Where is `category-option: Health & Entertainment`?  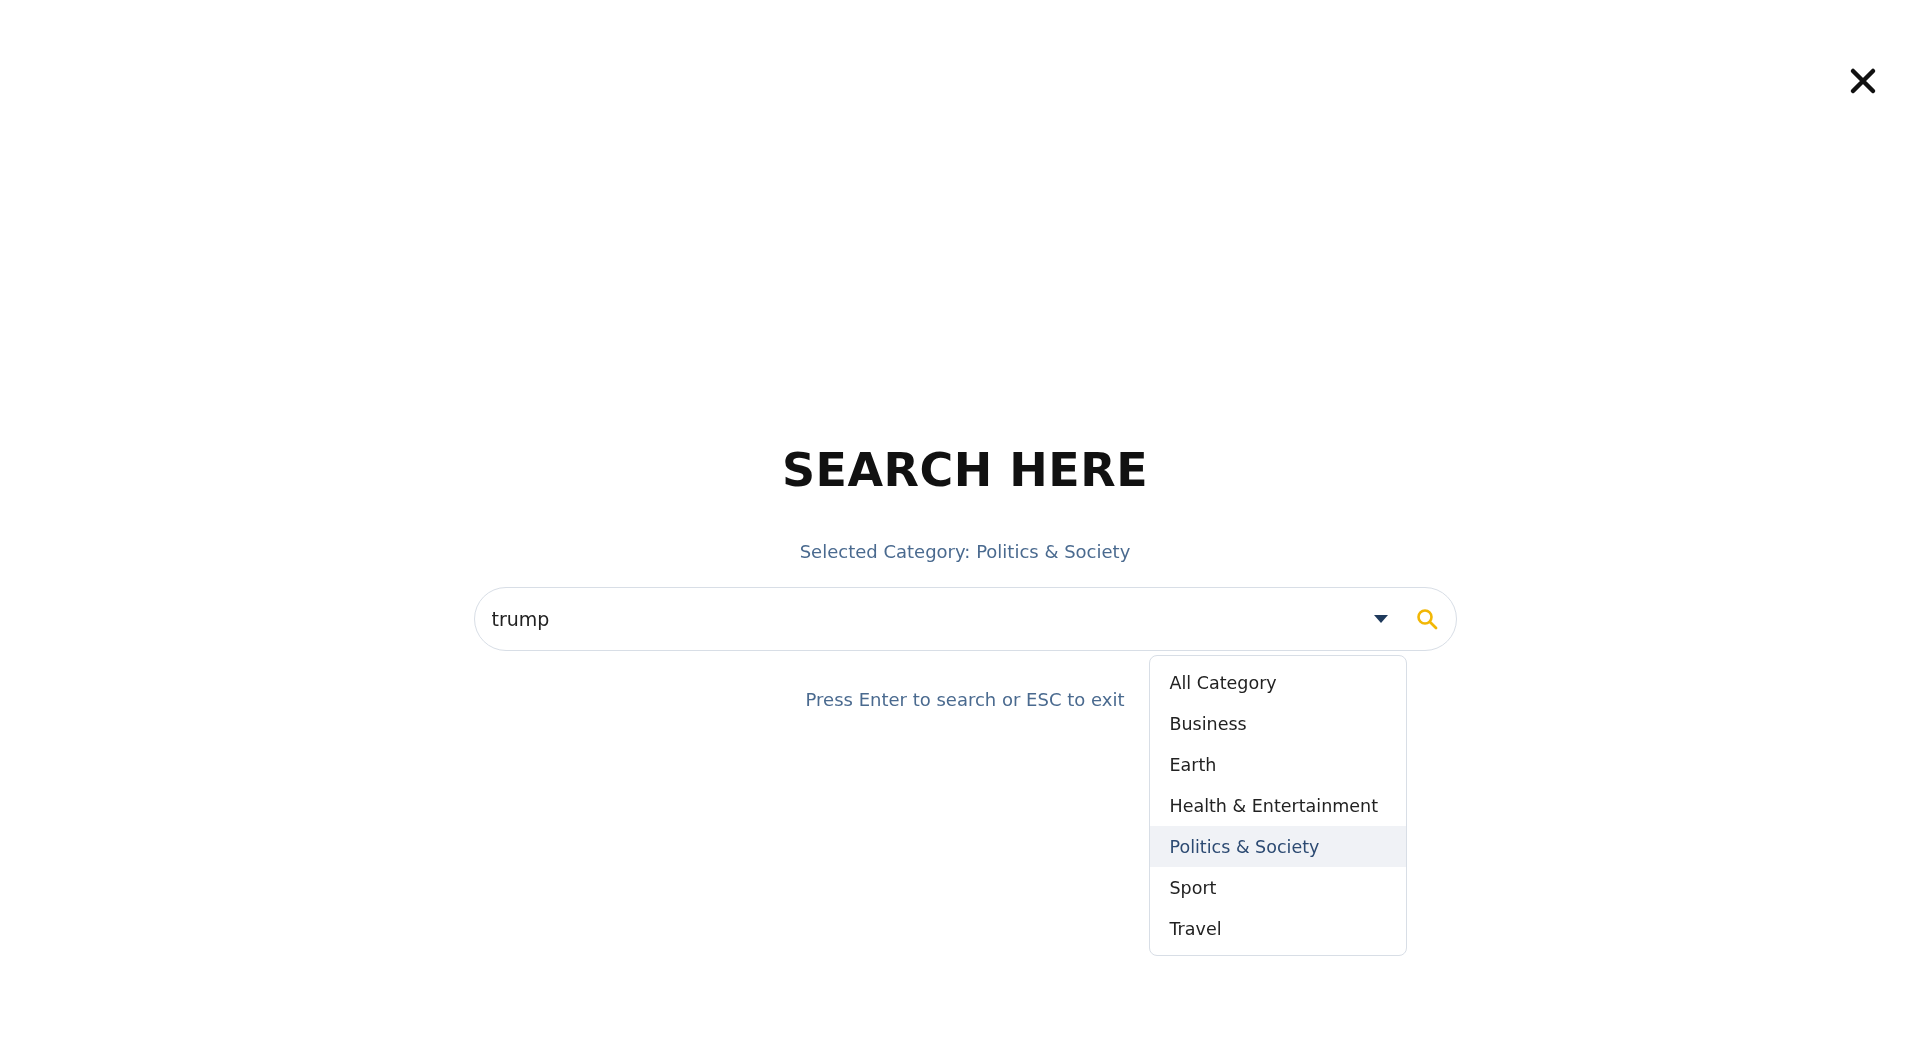 category-option: Health & Entertainment is located at coordinates (1277, 805).